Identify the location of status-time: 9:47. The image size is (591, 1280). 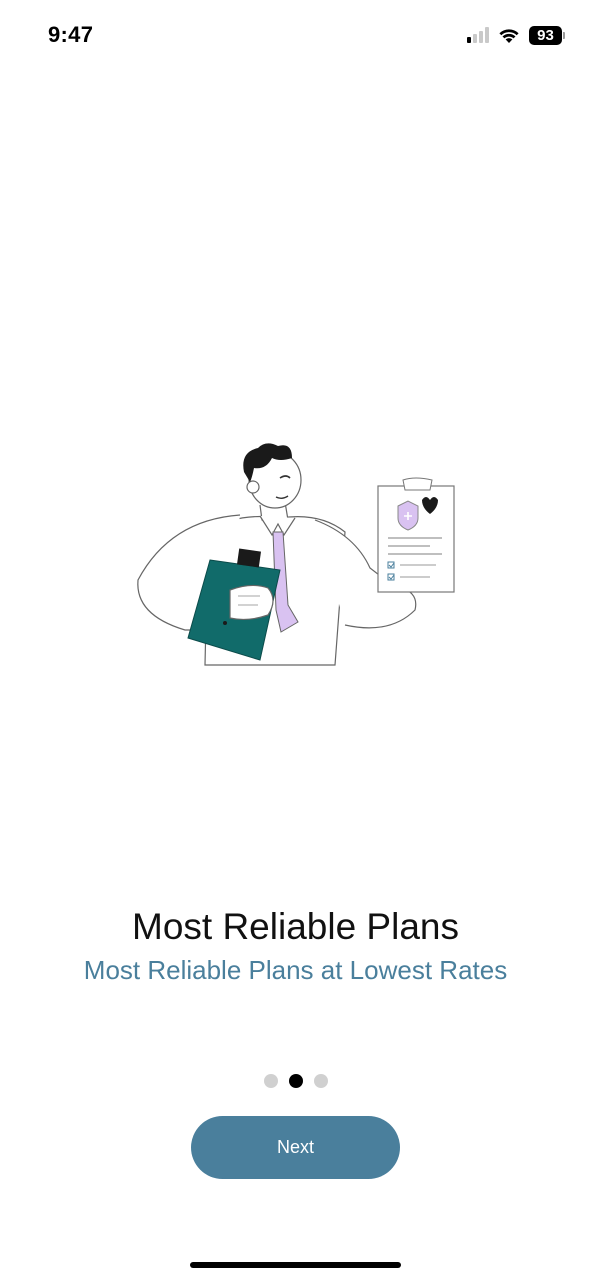
(71, 34).